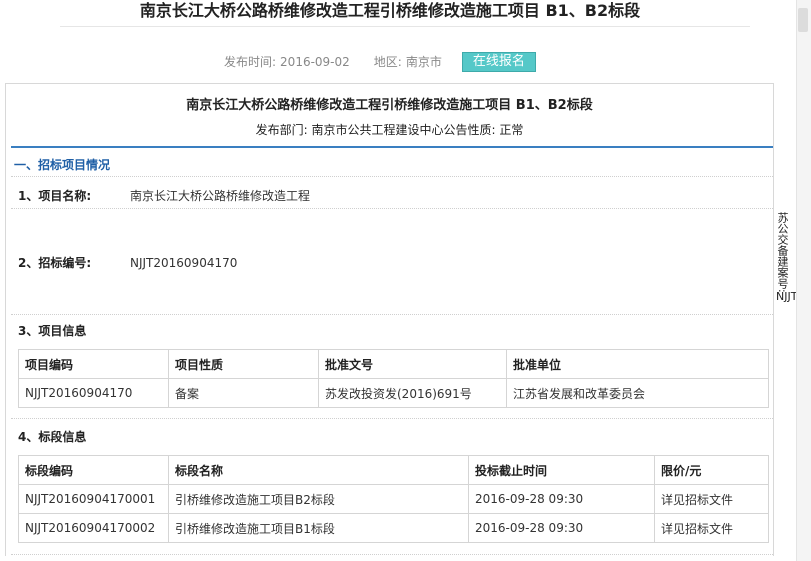 Image resolution: width=811 pixels, height=561 pixels. I want to click on column-header: 投标截止时间, so click(561, 470).